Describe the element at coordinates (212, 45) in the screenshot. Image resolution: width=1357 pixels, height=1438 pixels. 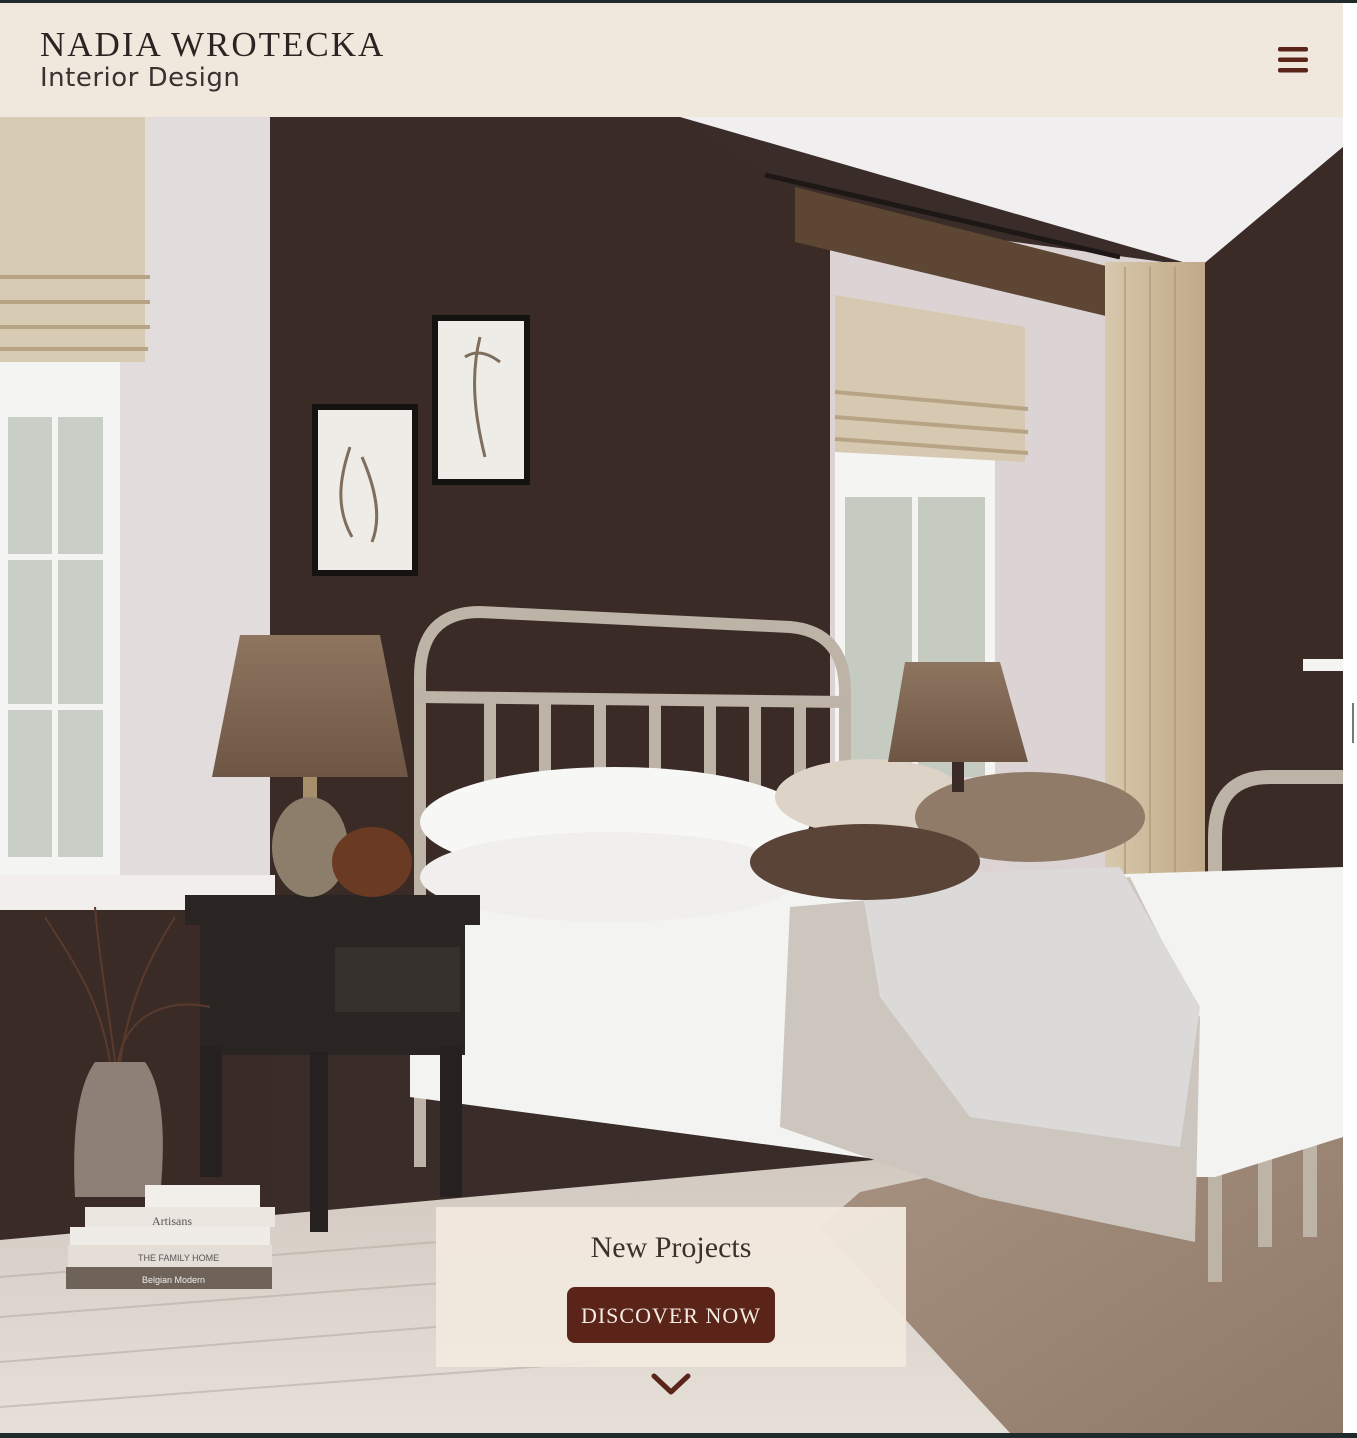
I see `brand-name: NADIA WROTECKA` at that location.